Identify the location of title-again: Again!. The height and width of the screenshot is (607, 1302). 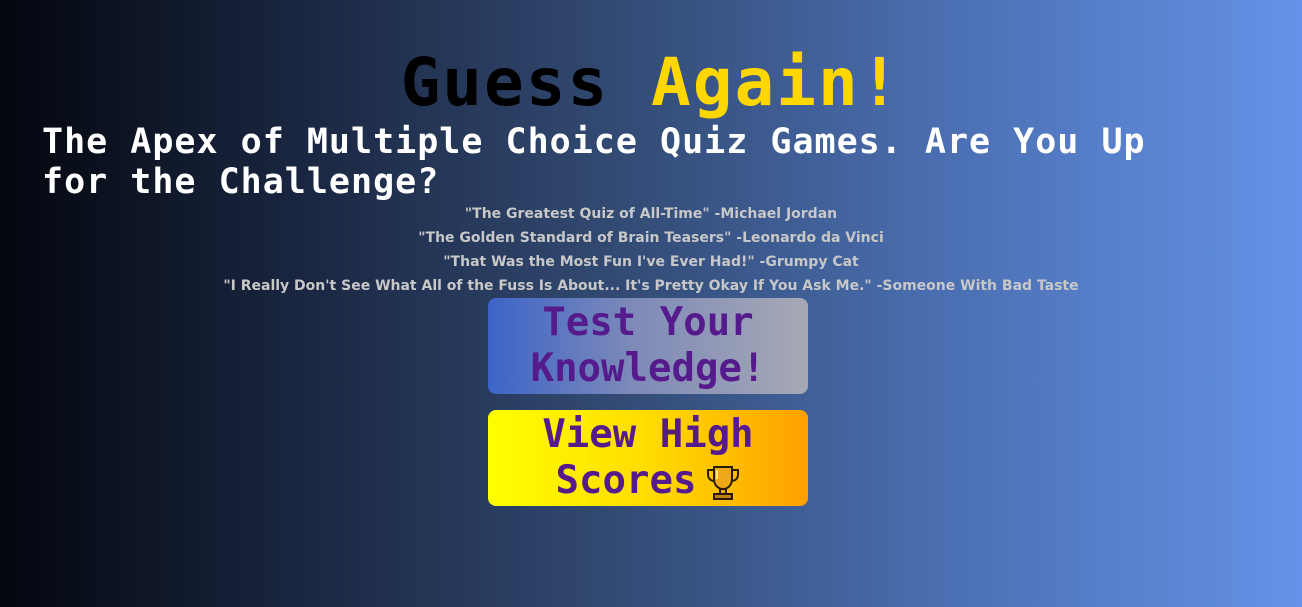
(776, 82).